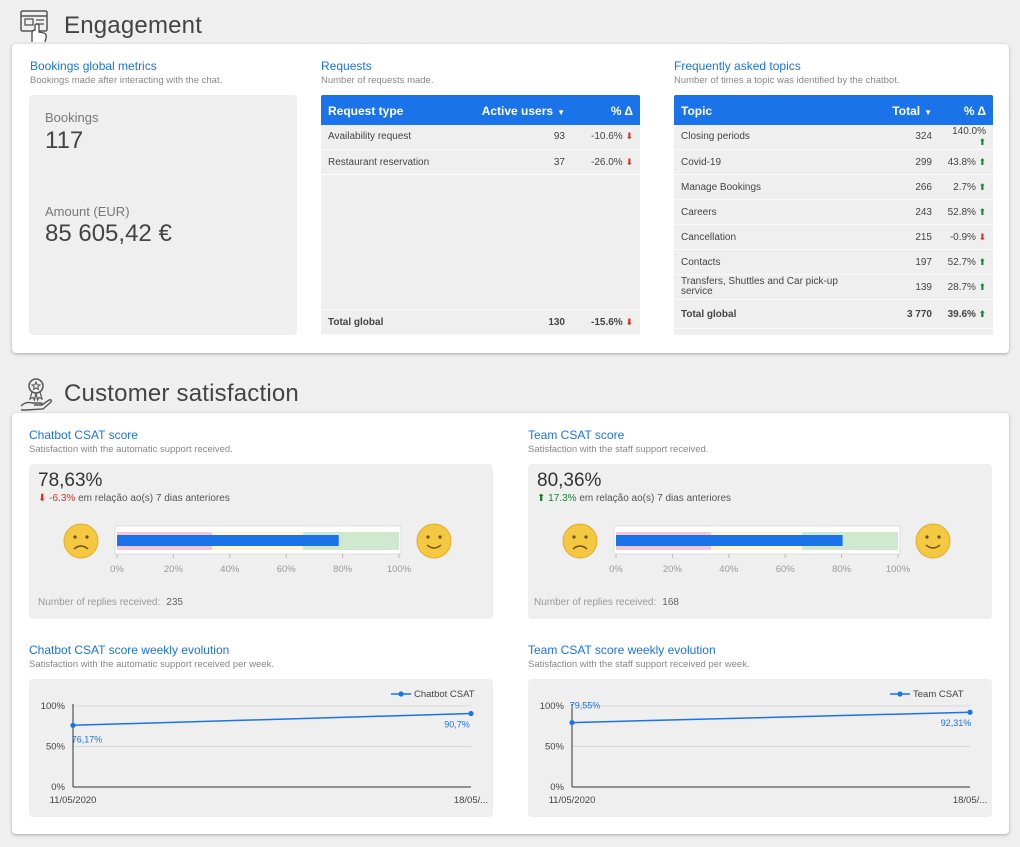 Image resolution: width=1020 pixels, height=847 pixels. I want to click on chart-legend: Chatbot CSAT, so click(433, 694).